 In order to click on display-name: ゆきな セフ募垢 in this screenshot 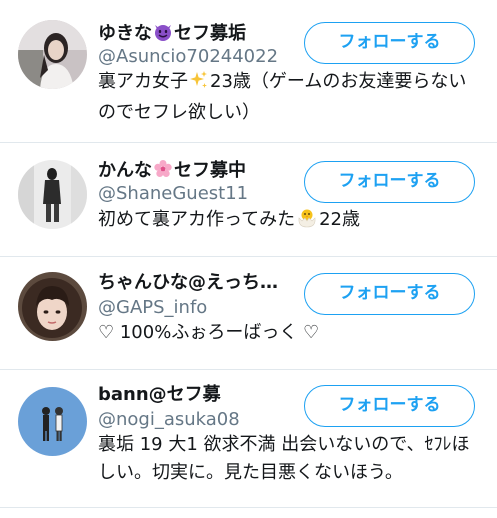, I will do `click(172, 35)`.